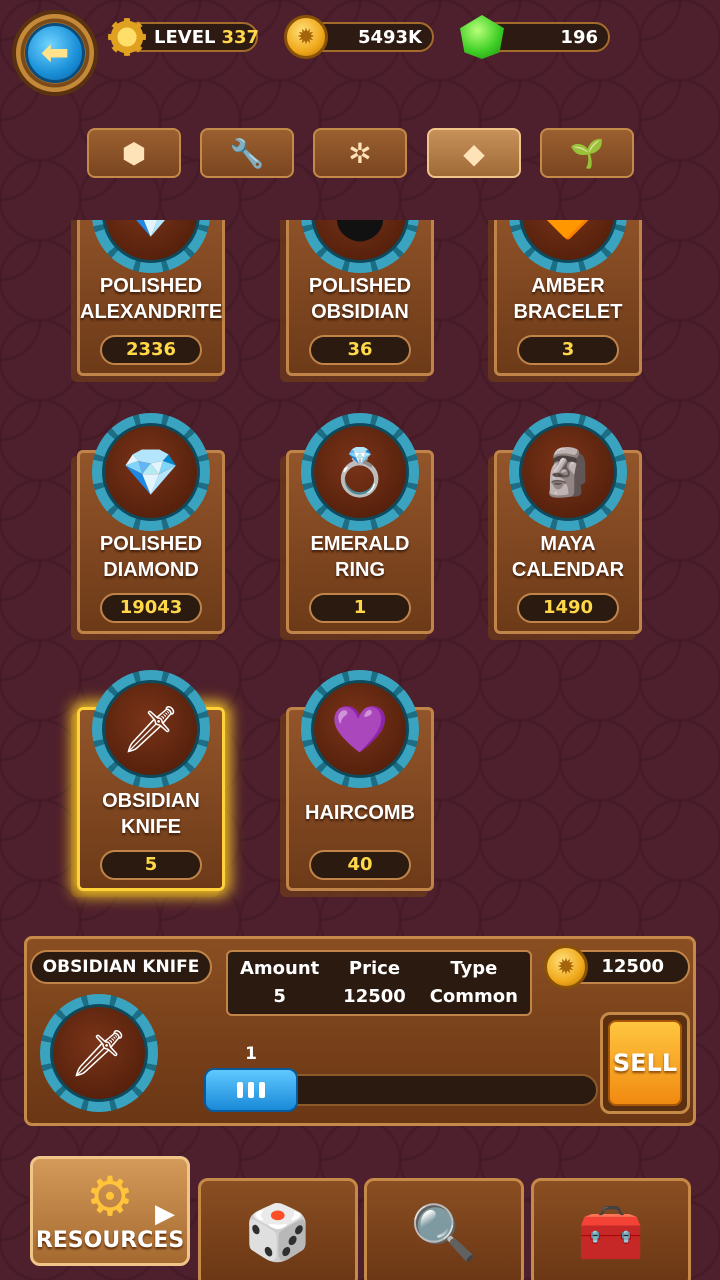 This screenshot has height=1280, width=720. Describe the element at coordinates (568, 350) in the screenshot. I see `item-count: 3` at that location.